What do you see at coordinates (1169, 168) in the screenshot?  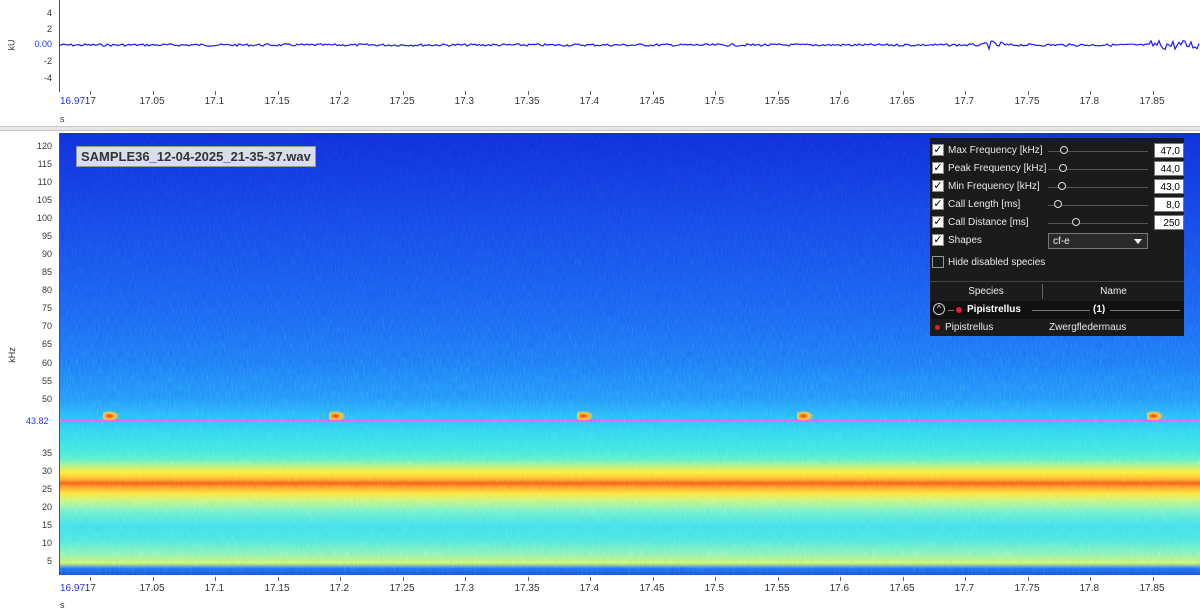 I see `param-value-input: 44,0` at bounding box center [1169, 168].